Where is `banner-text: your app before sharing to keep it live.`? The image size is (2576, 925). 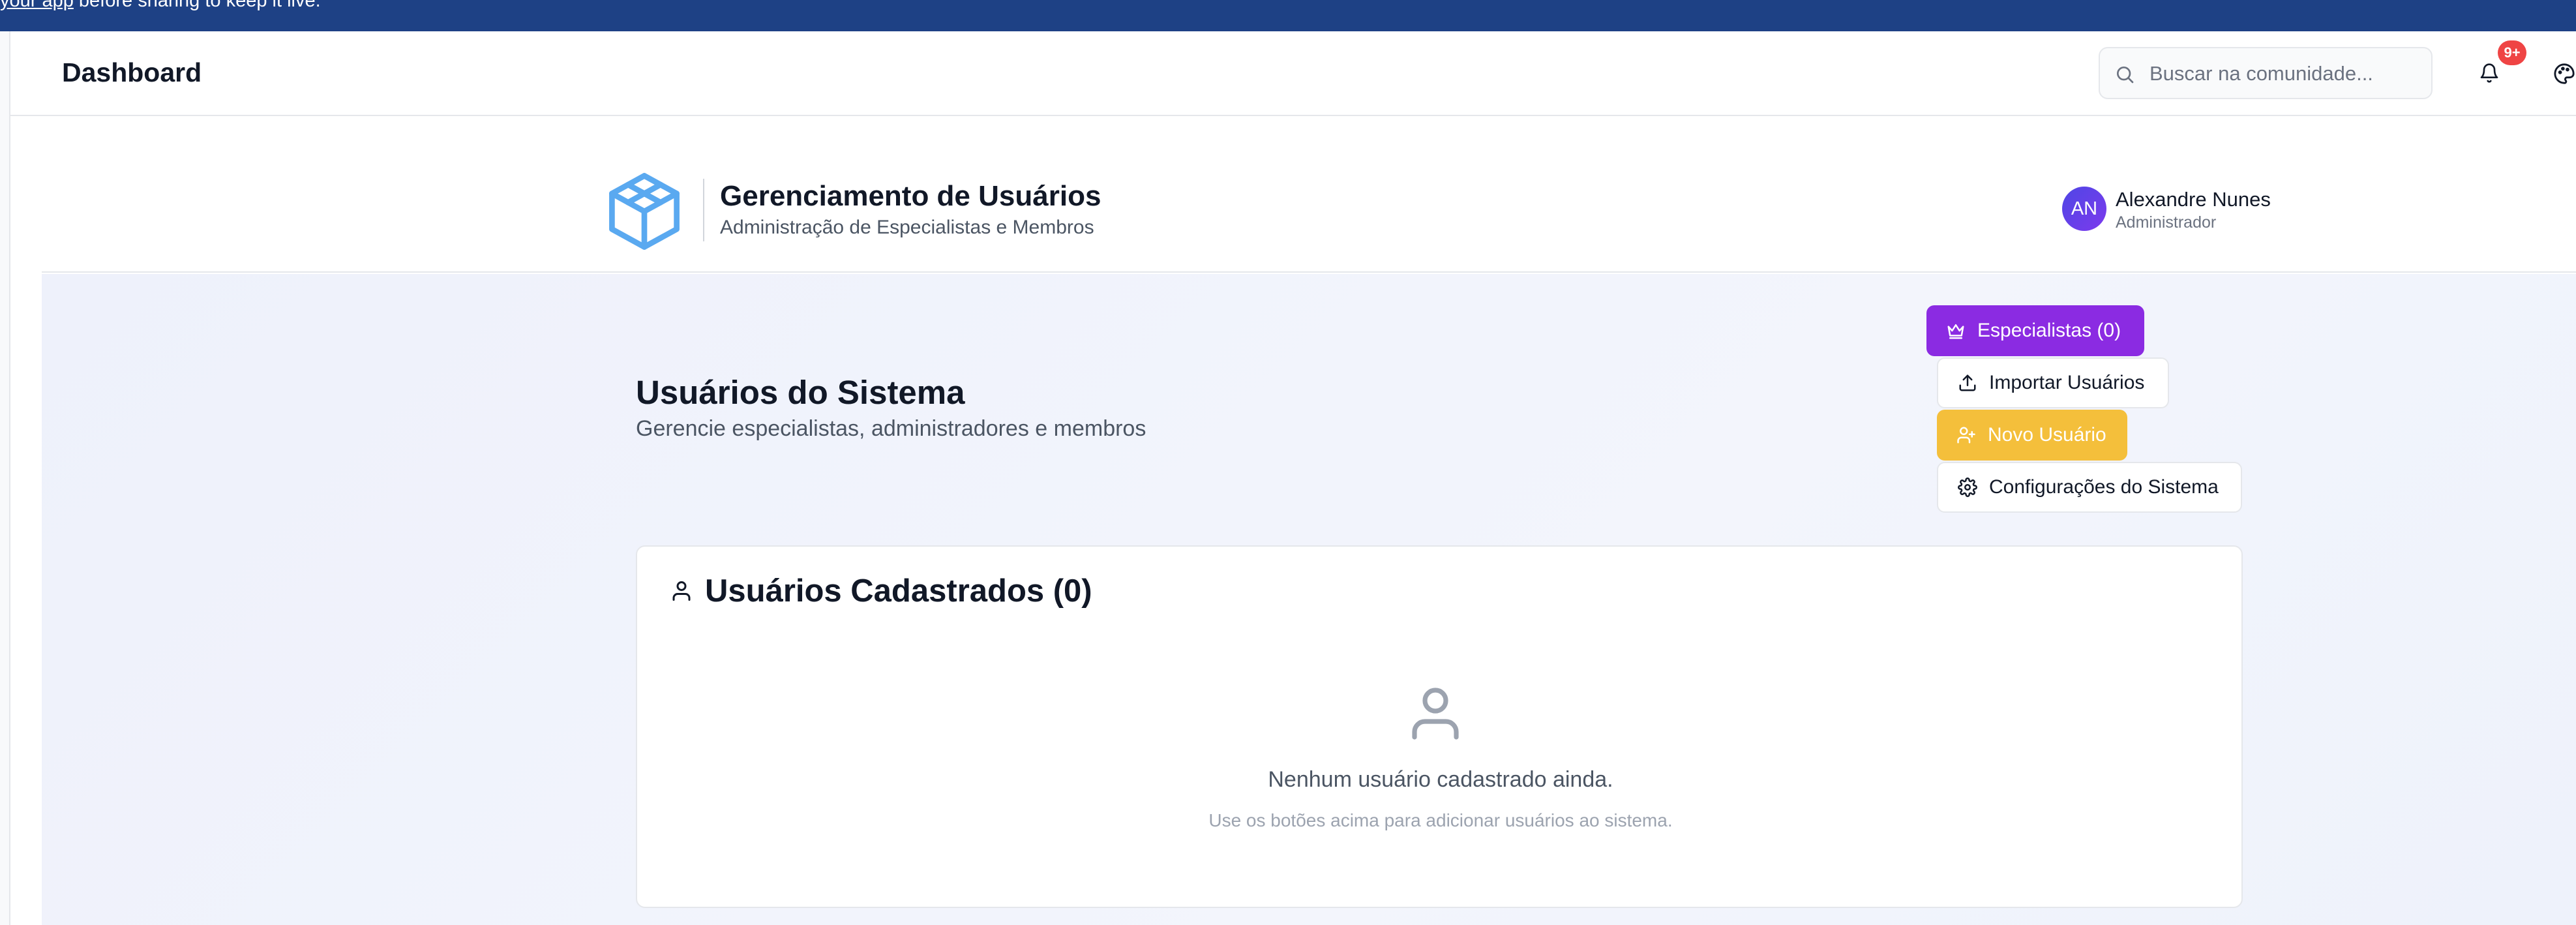
banner-text: your app before sharing to keep it live. is located at coordinates (160, 5).